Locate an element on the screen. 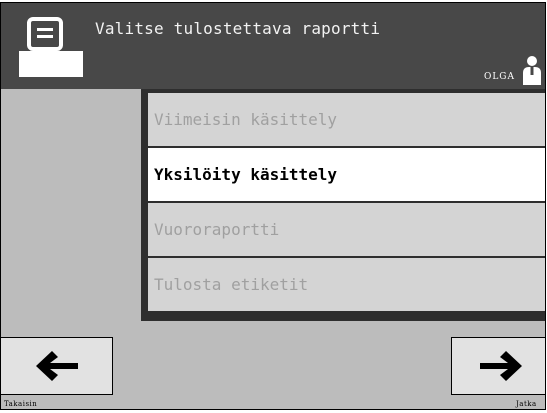 The width and height of the screenshot is (547, 413). next-button is located at coordinates (498, 366).